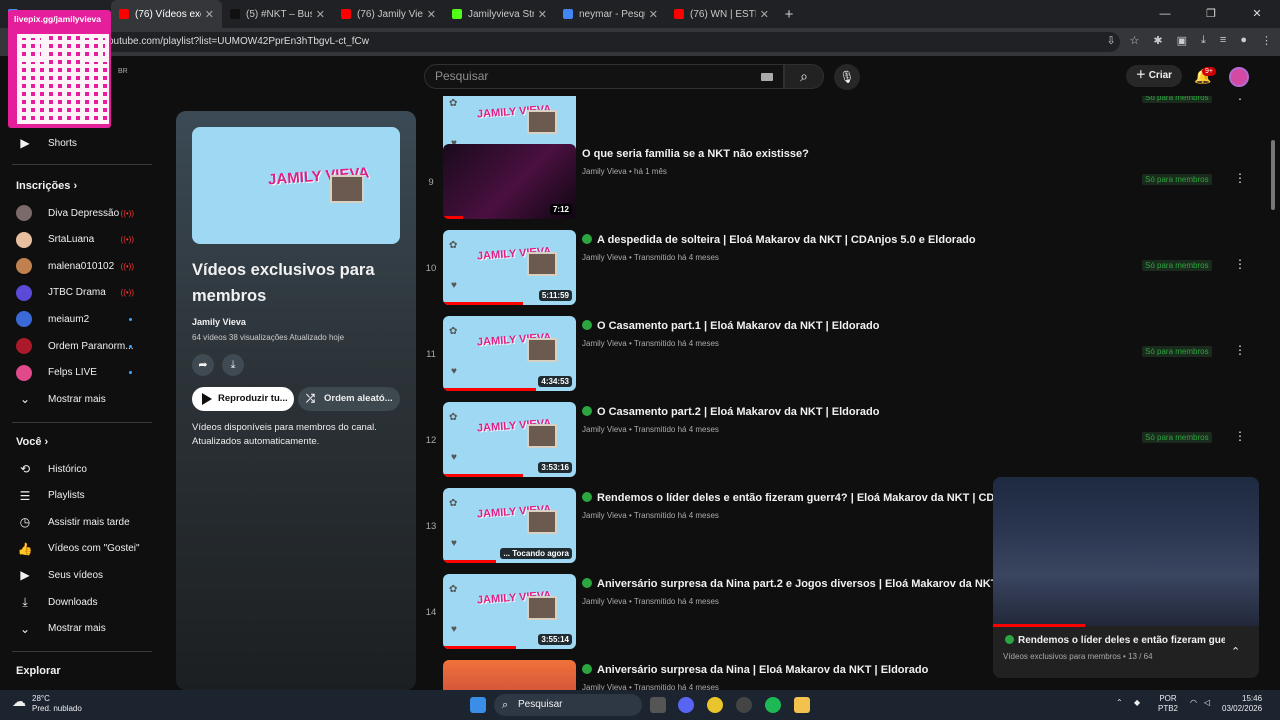 The width and height of the screenshot is (1280, 720). I want to click on sidebar-item-you: ☰ Playlists, so click(76, 496).